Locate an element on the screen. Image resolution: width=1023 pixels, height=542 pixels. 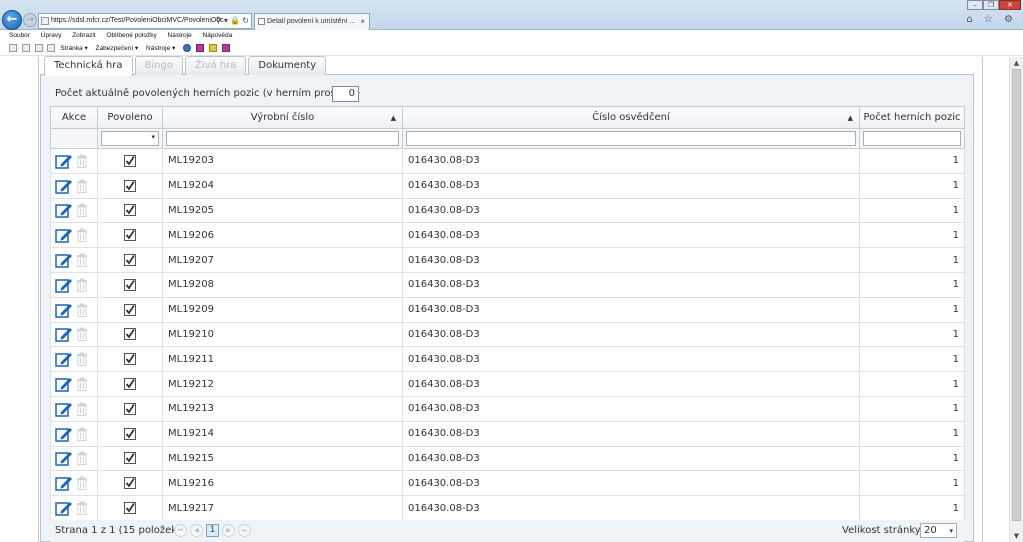
menu-upravy: Úpravy is located at coordinates (51, 35).